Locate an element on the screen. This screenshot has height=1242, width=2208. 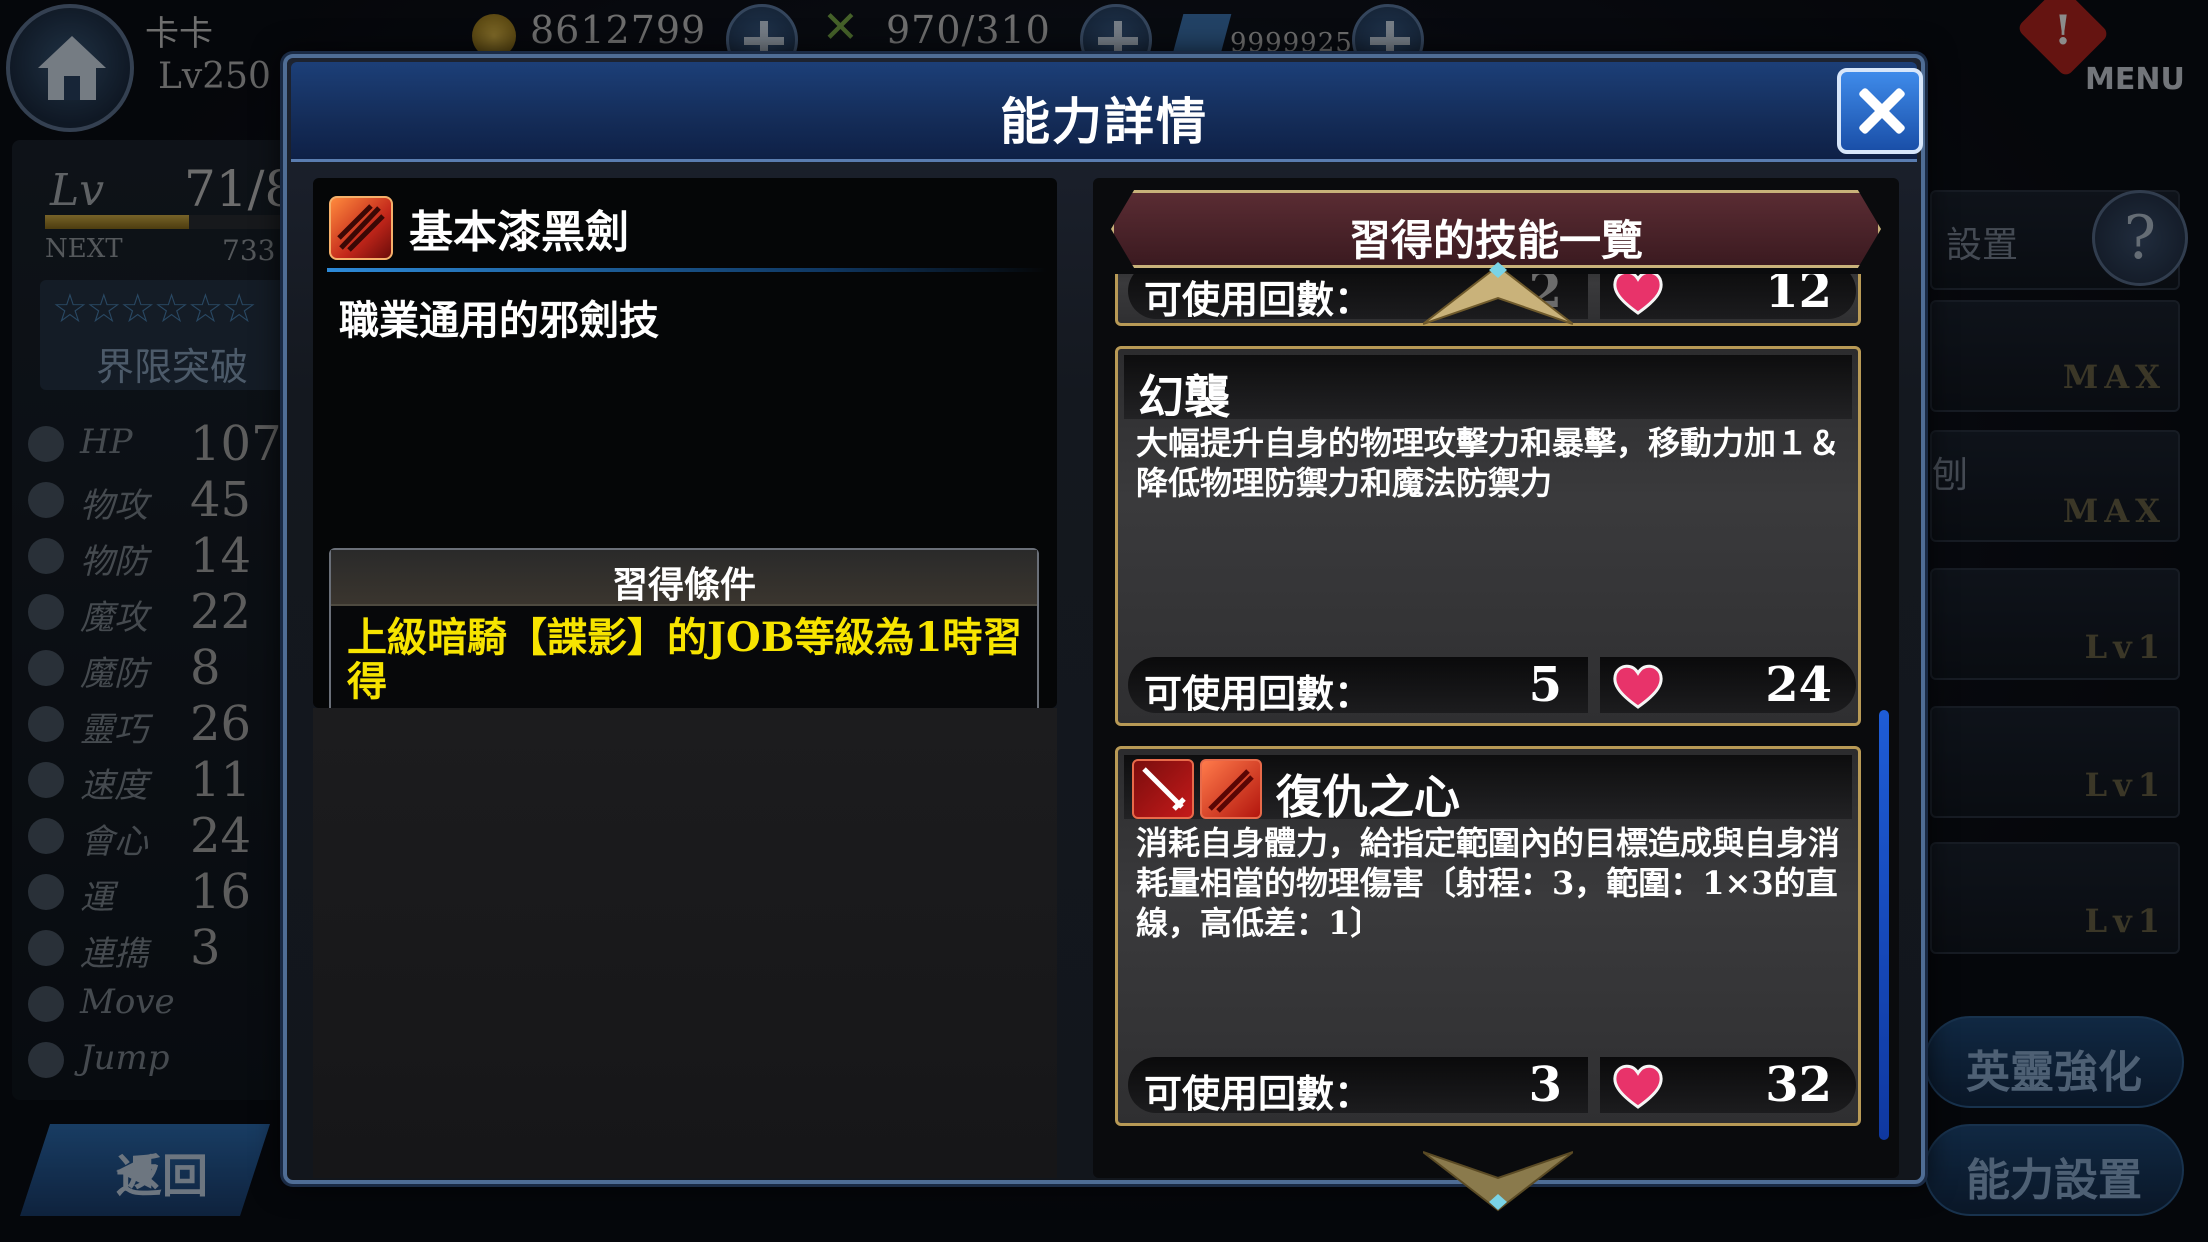
uses-bar: 可使用回數： 3 is located at coordinates (1358, 1086).